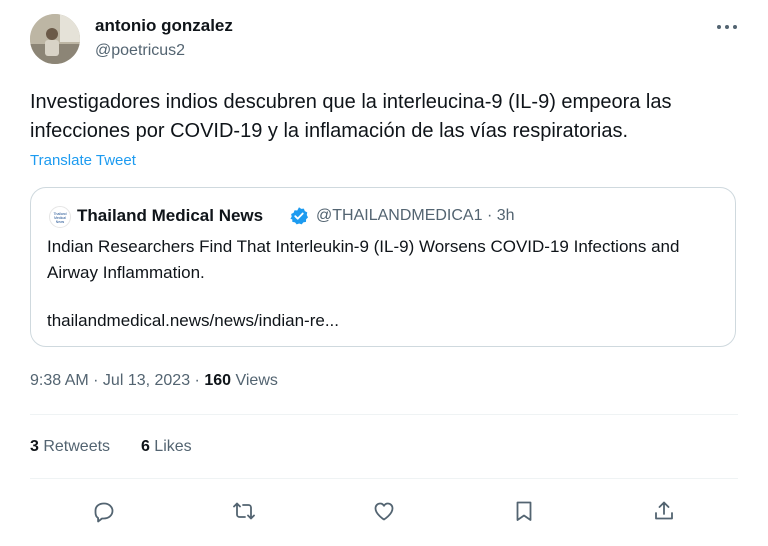 The height and width of the screenshot is (546, 768). What do you see at coordinates (140, 51) in the screenshot?
I see `author-handle: @poetricus2` at bounding box center [140, 51].